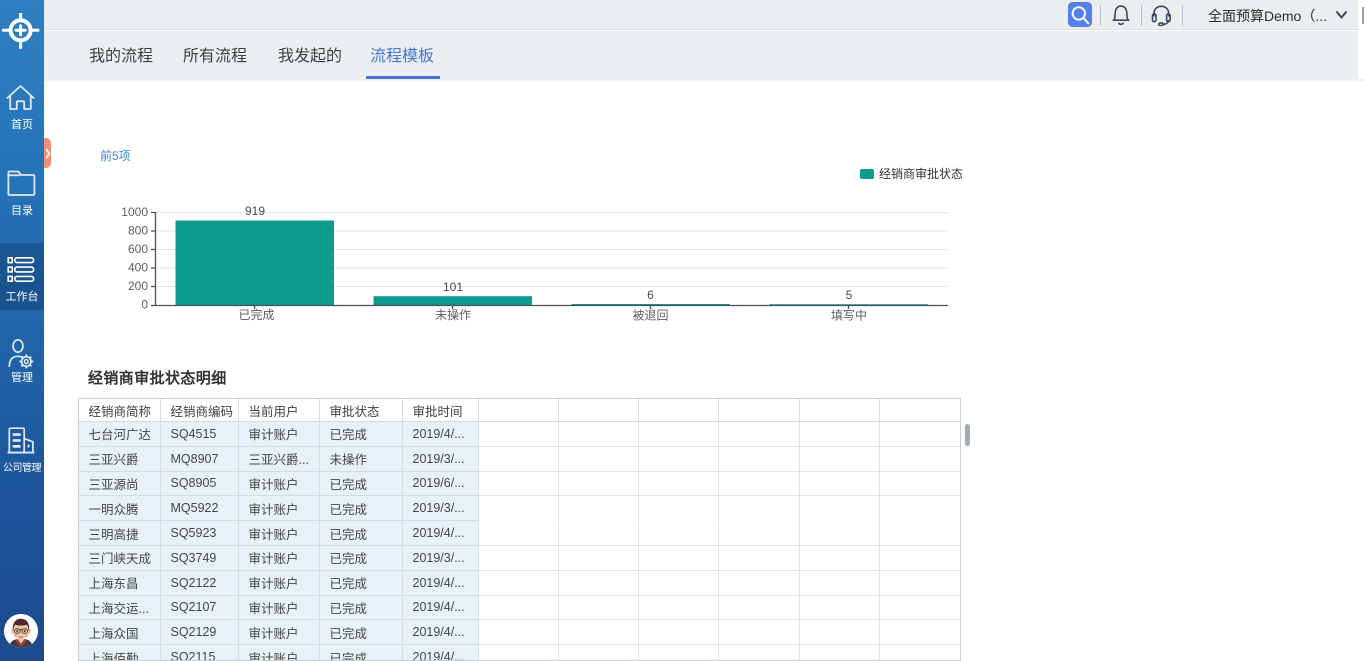 This screenshot has height=661, width=1365. What do you see at coordinates (453, 314) in the screenshot?
I see `svg-text: 未操作` at bounding box center [453, 314].